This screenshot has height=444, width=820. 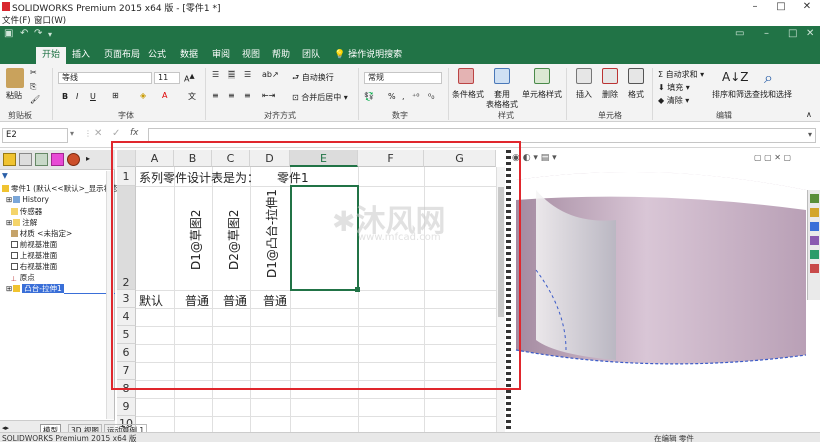 What do you see at coordinates (403, 96) in the screenshot?
I see `comma-style-icon: ,` at bounding box center [403, 96].